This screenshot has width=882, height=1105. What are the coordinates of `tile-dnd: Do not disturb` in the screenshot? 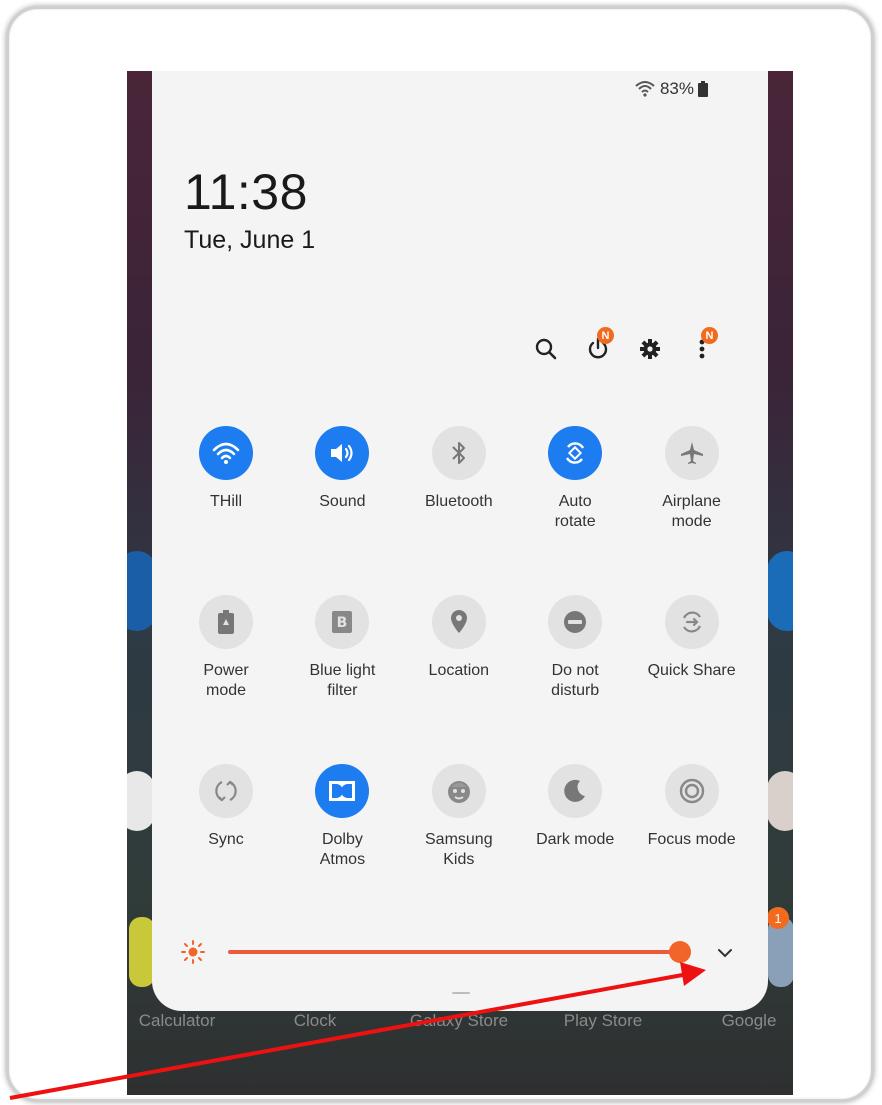 It's located at (575, 648).